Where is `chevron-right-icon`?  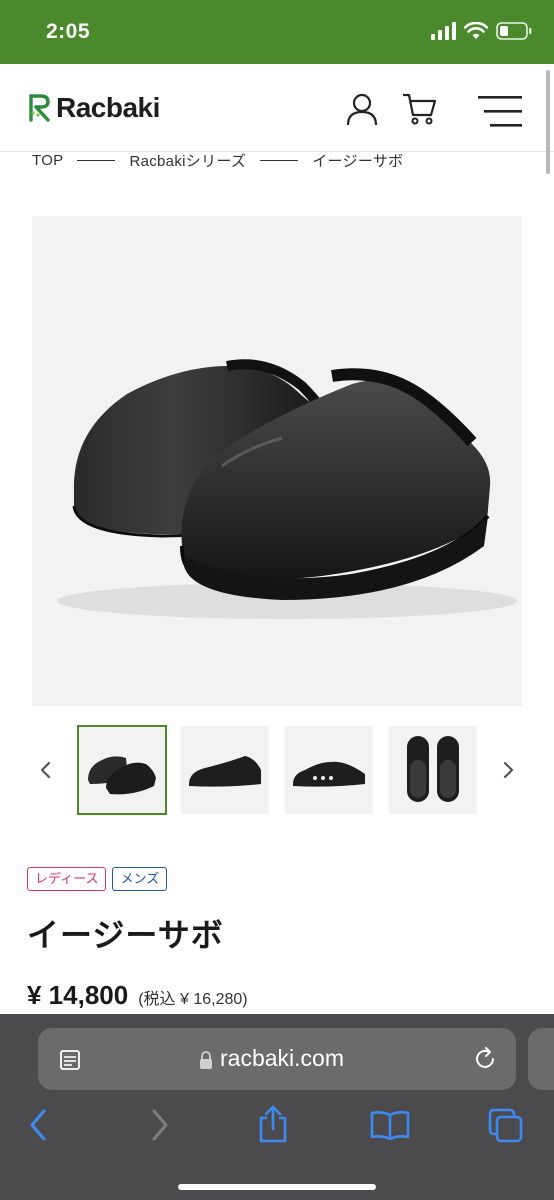
chevron-right-icon is located at coordinates (508, 770).